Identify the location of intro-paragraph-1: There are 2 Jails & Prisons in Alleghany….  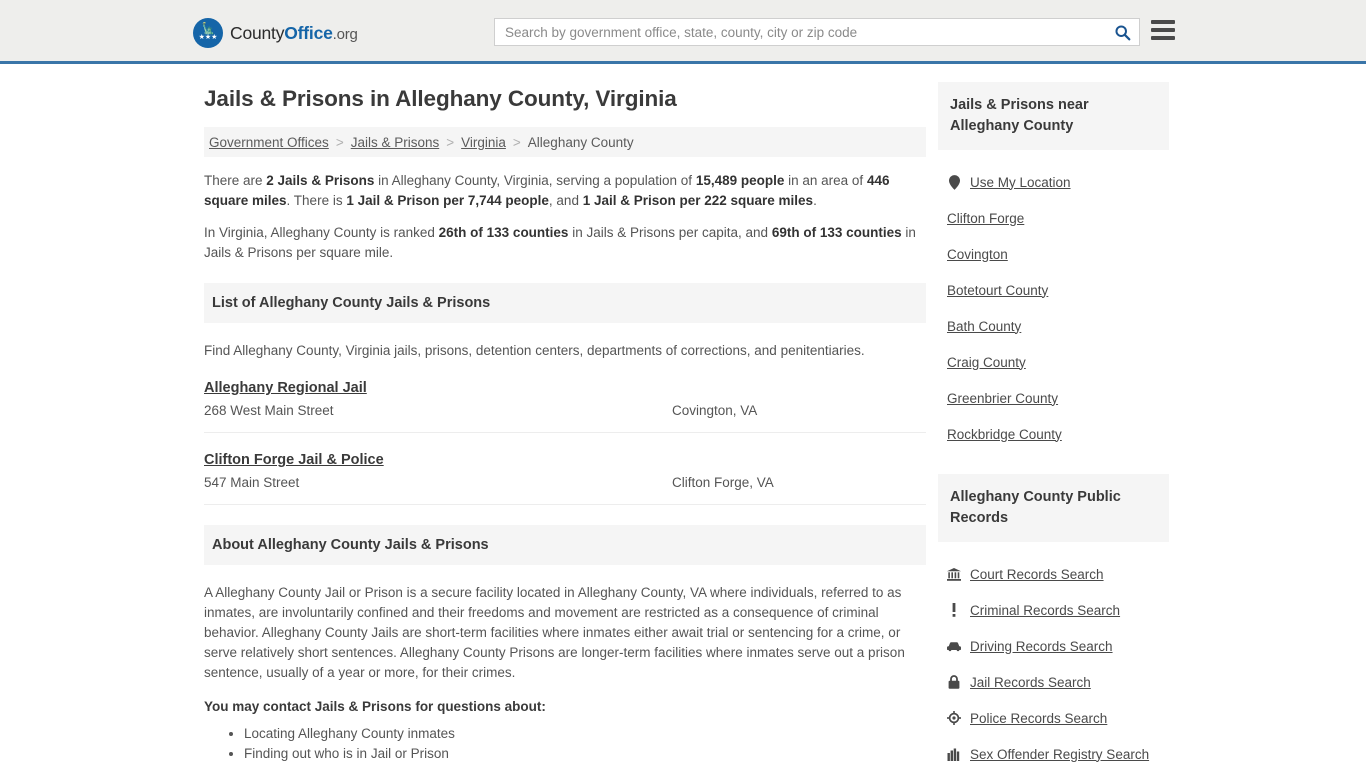
(565, 191).